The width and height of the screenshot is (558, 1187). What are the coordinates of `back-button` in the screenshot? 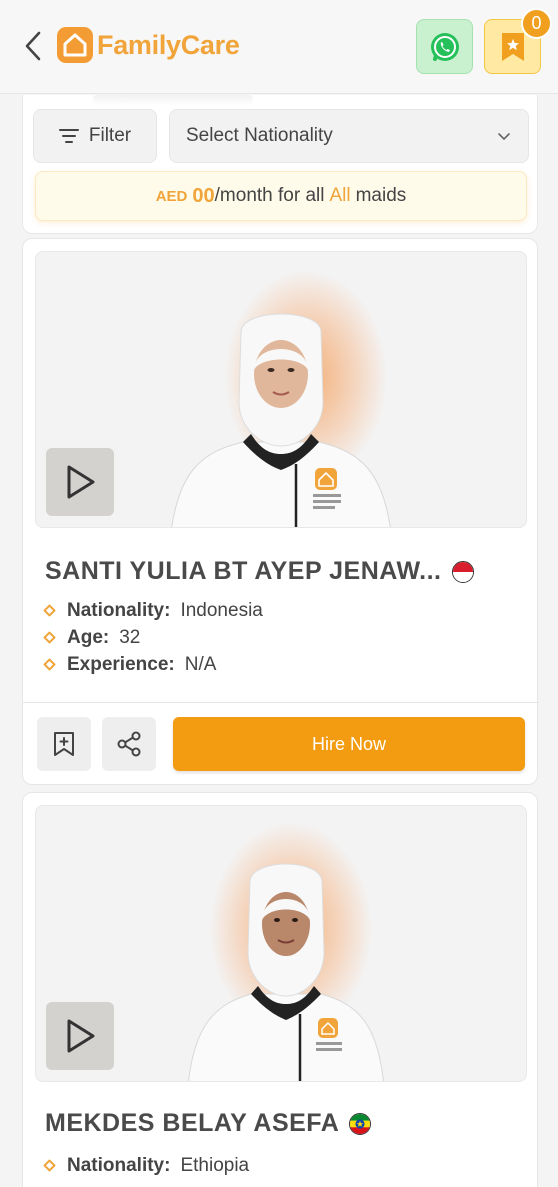 It's located at (33, 46).